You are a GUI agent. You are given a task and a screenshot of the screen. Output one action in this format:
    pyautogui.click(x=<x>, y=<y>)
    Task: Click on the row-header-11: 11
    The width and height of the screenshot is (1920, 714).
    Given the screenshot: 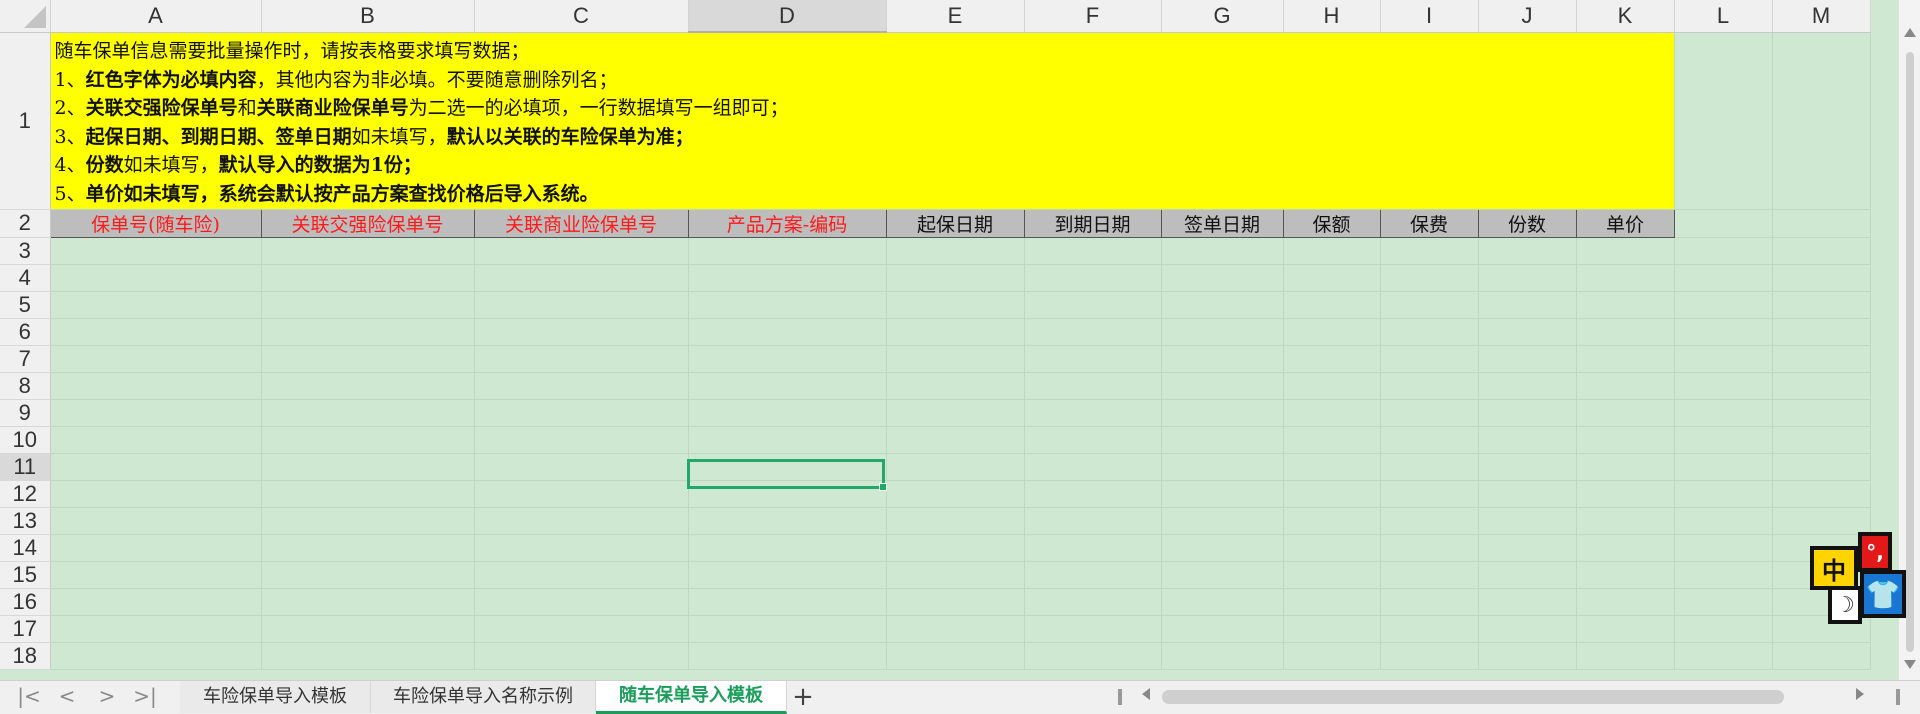 What is the action you would take?
    pyautogui.click(x=25, y=467)
    